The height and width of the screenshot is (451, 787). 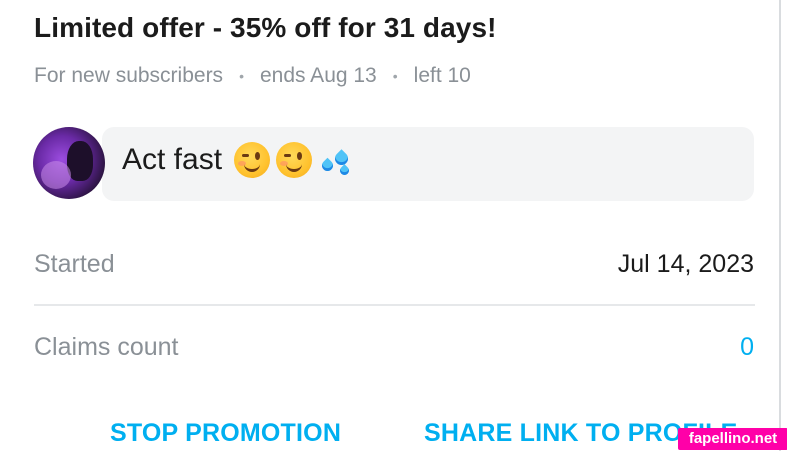 What do you see at coordinates (106, 347) in the screenshot?
I see `claims-count-label: Claims count` at bounding box center [106, 347].